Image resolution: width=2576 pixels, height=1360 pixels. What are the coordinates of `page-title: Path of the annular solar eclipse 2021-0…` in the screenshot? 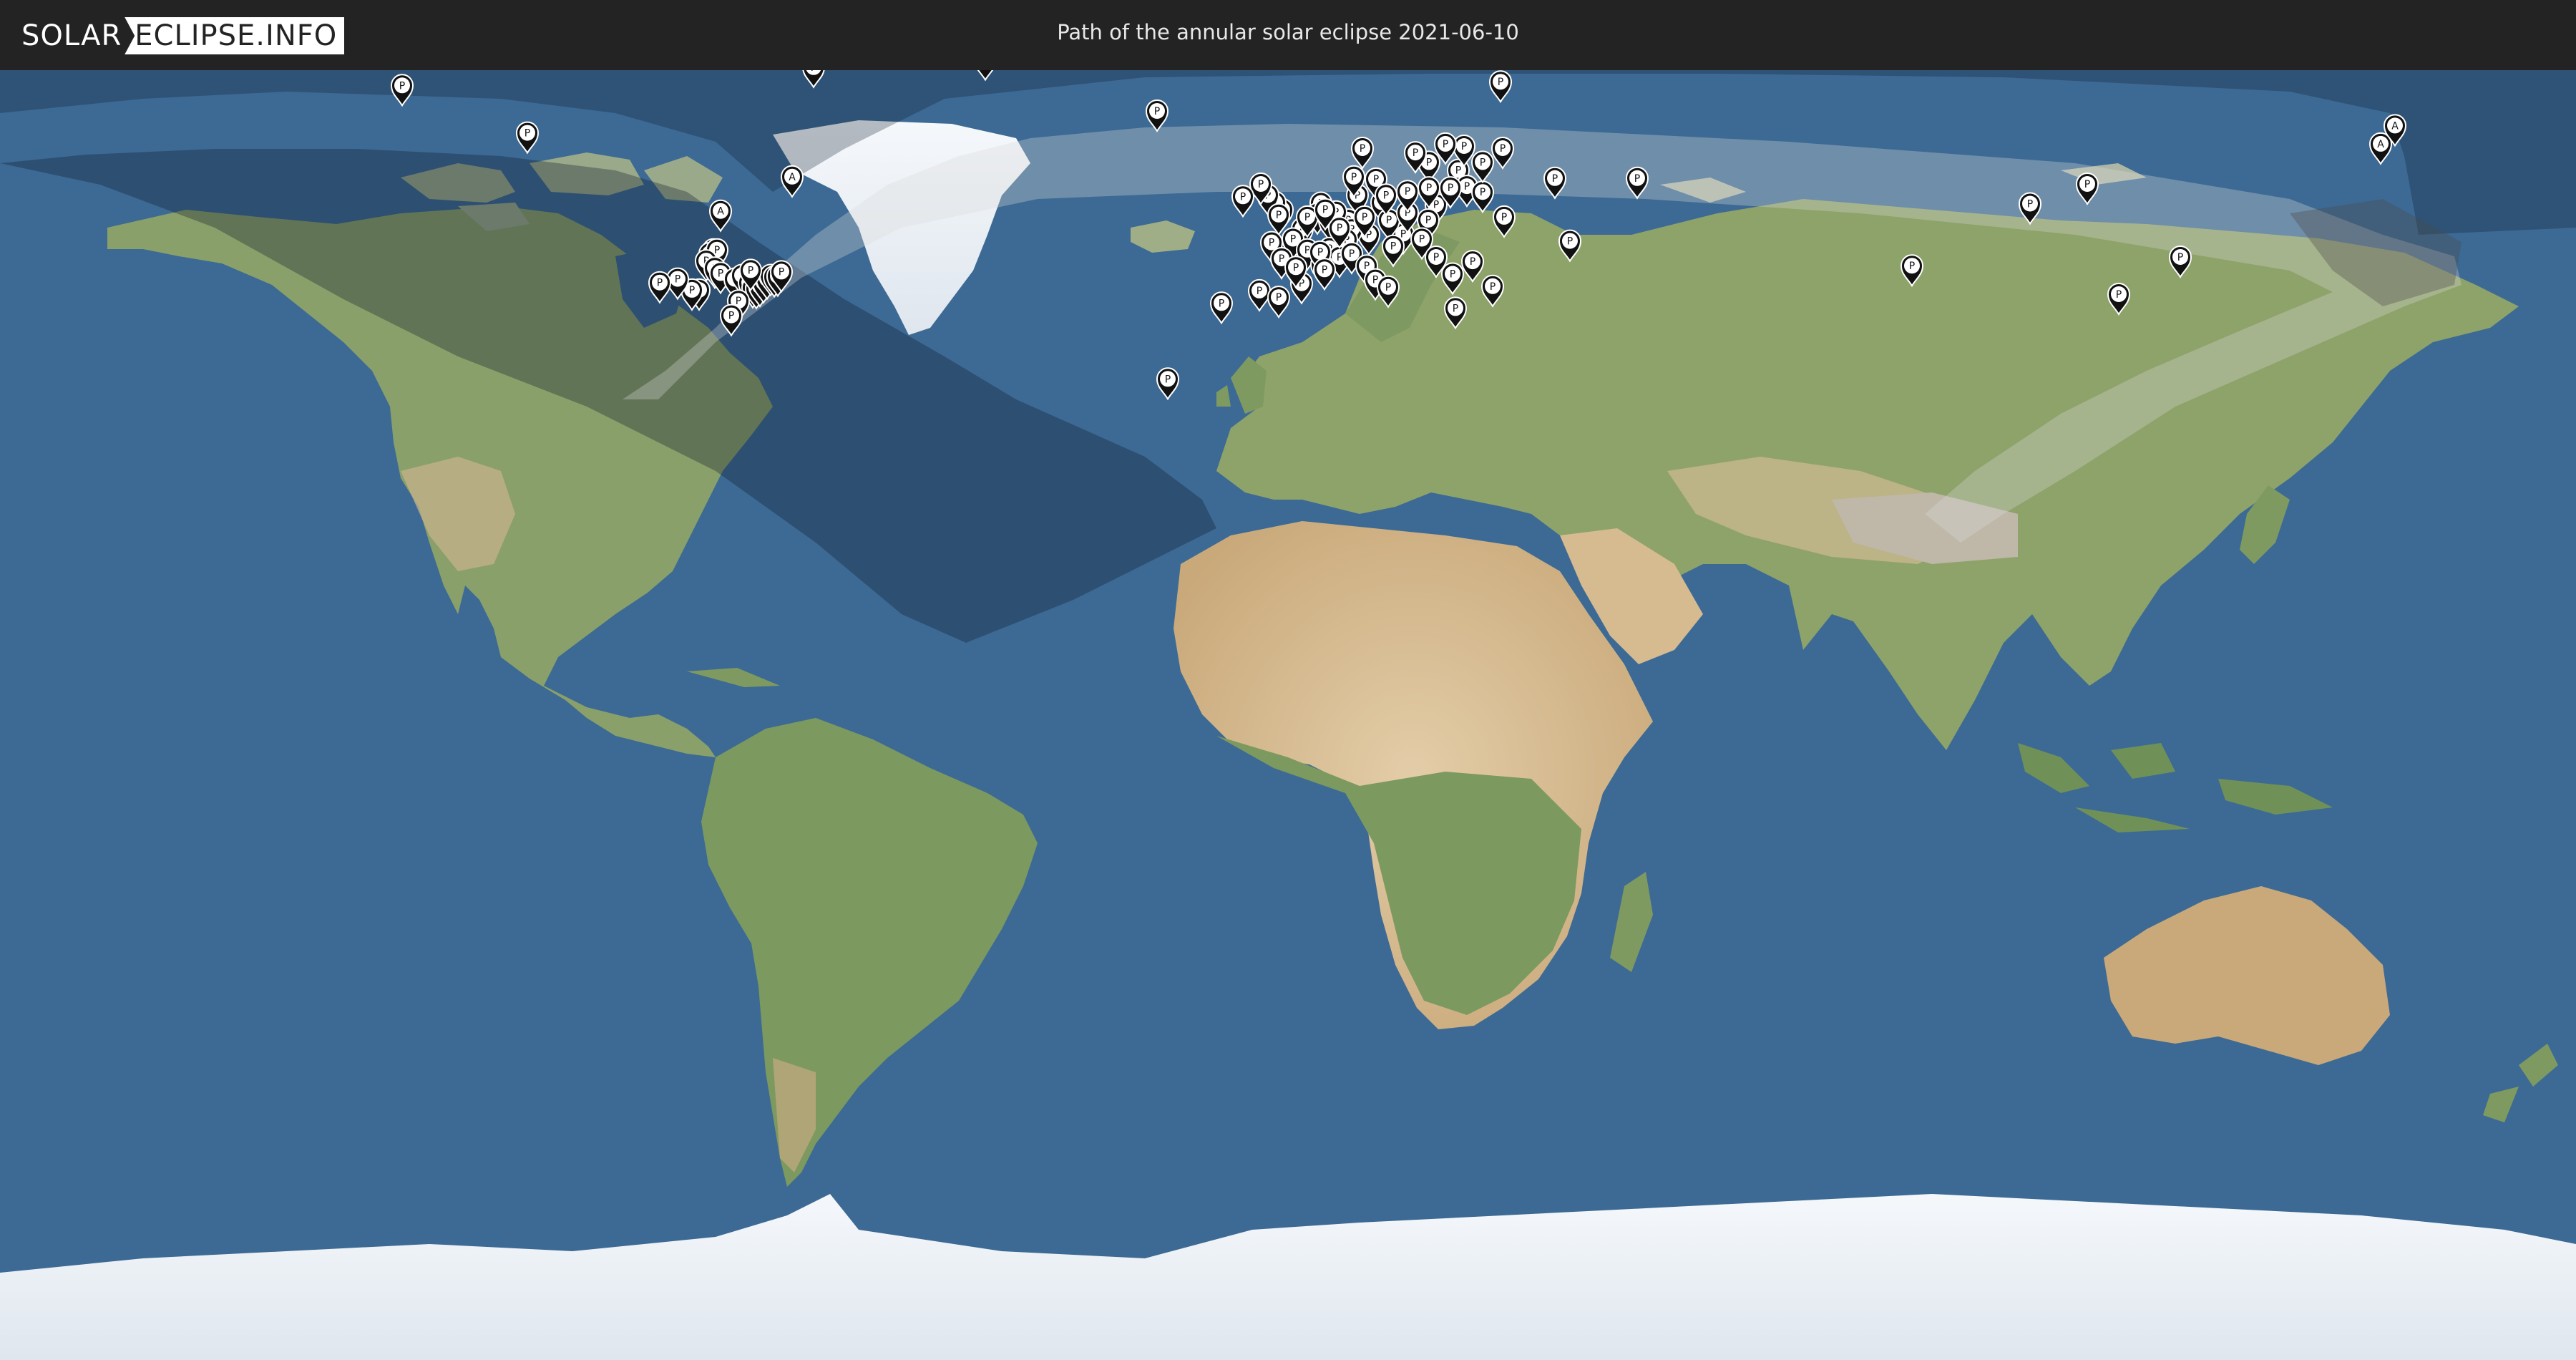 It's located at (1288, 32).